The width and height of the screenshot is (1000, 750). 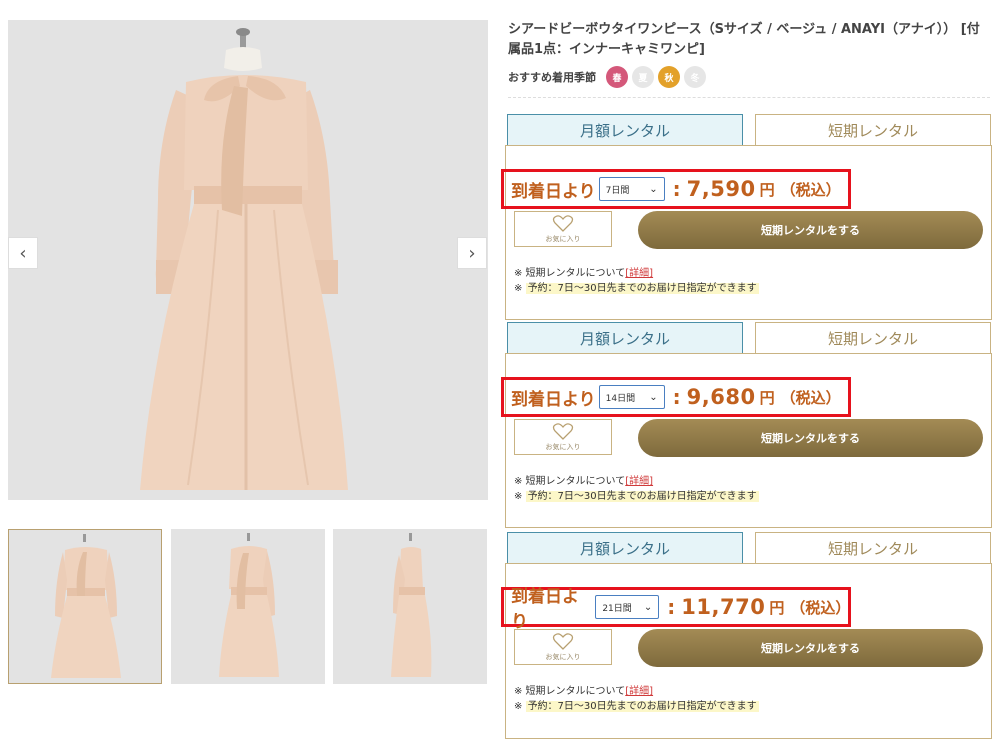 I want to click on thumbnail-angle, so click(x=248, y=606).